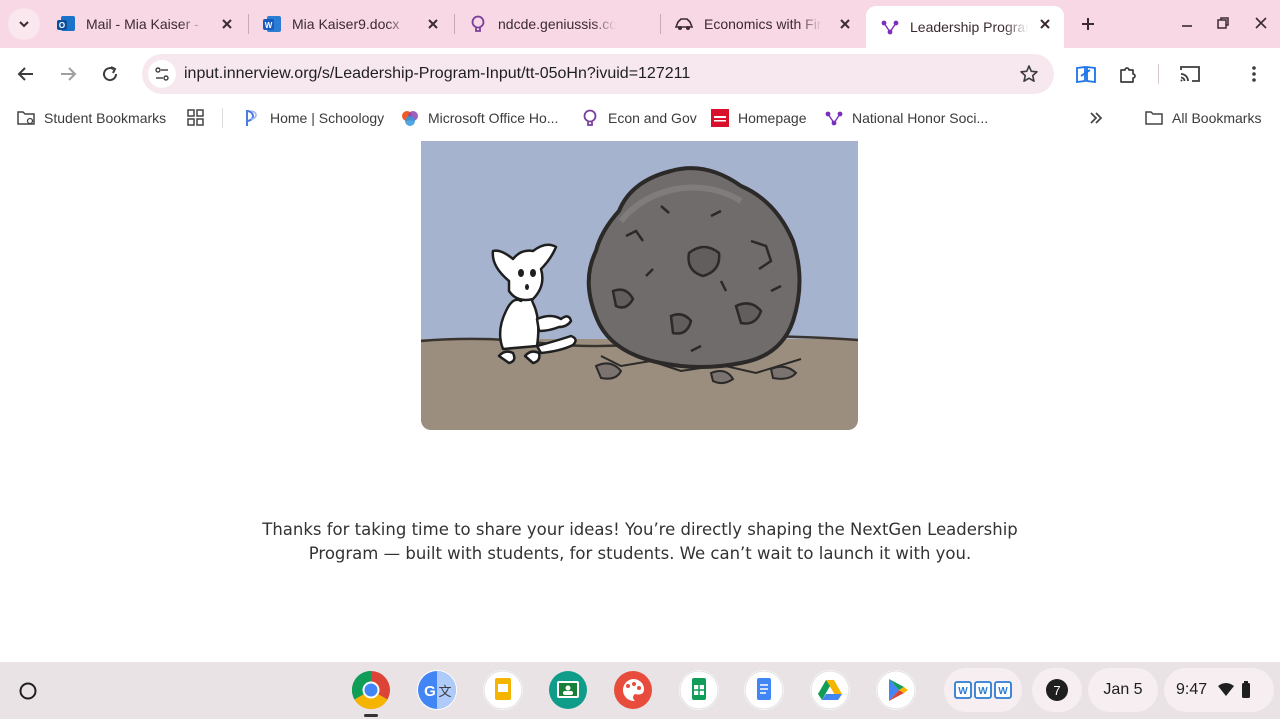 Image resolution: width=1280 pixels, height=719 pixels. What do you see at coordinates (66, 24) in the screenshot?
I see `outlook-icon: O` at bounding box center [66, 24].